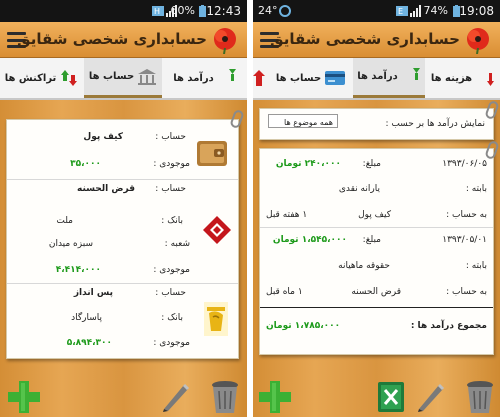 Image resolution: width=500 pixels, height=417 pixels. I want to click on arrow-icon, so click(259, 78).